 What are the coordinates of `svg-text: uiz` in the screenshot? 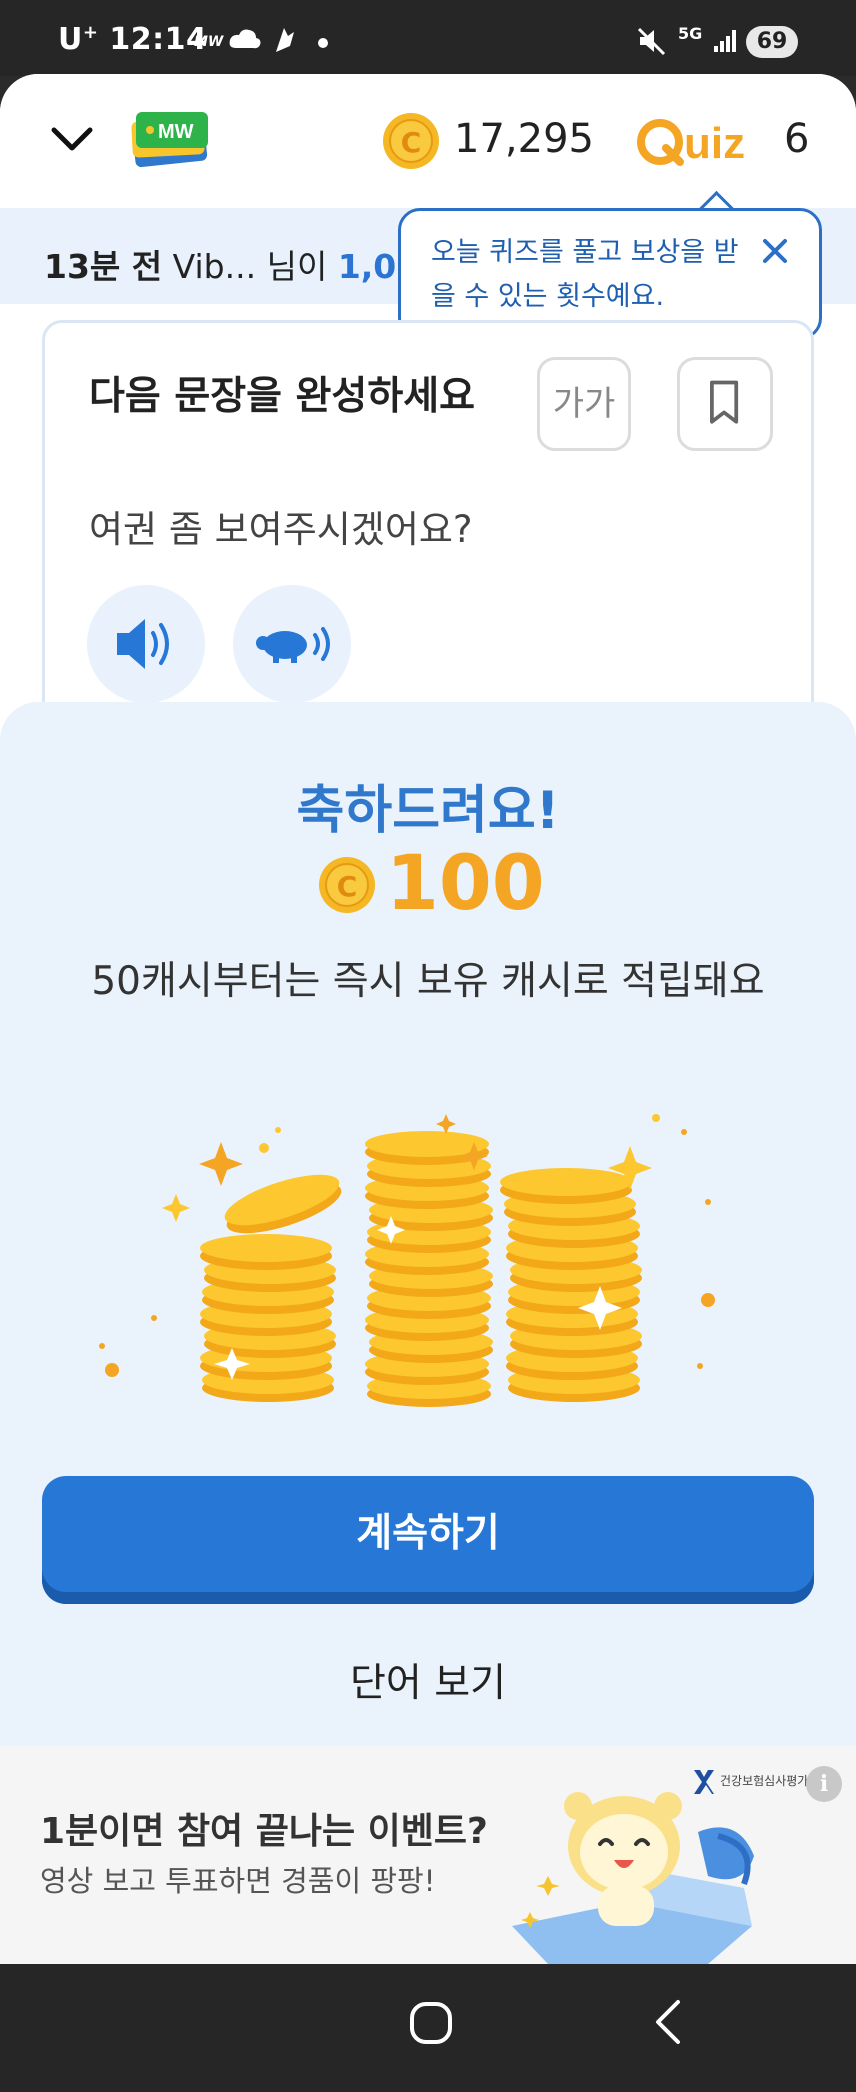 It's located at (714, 143).